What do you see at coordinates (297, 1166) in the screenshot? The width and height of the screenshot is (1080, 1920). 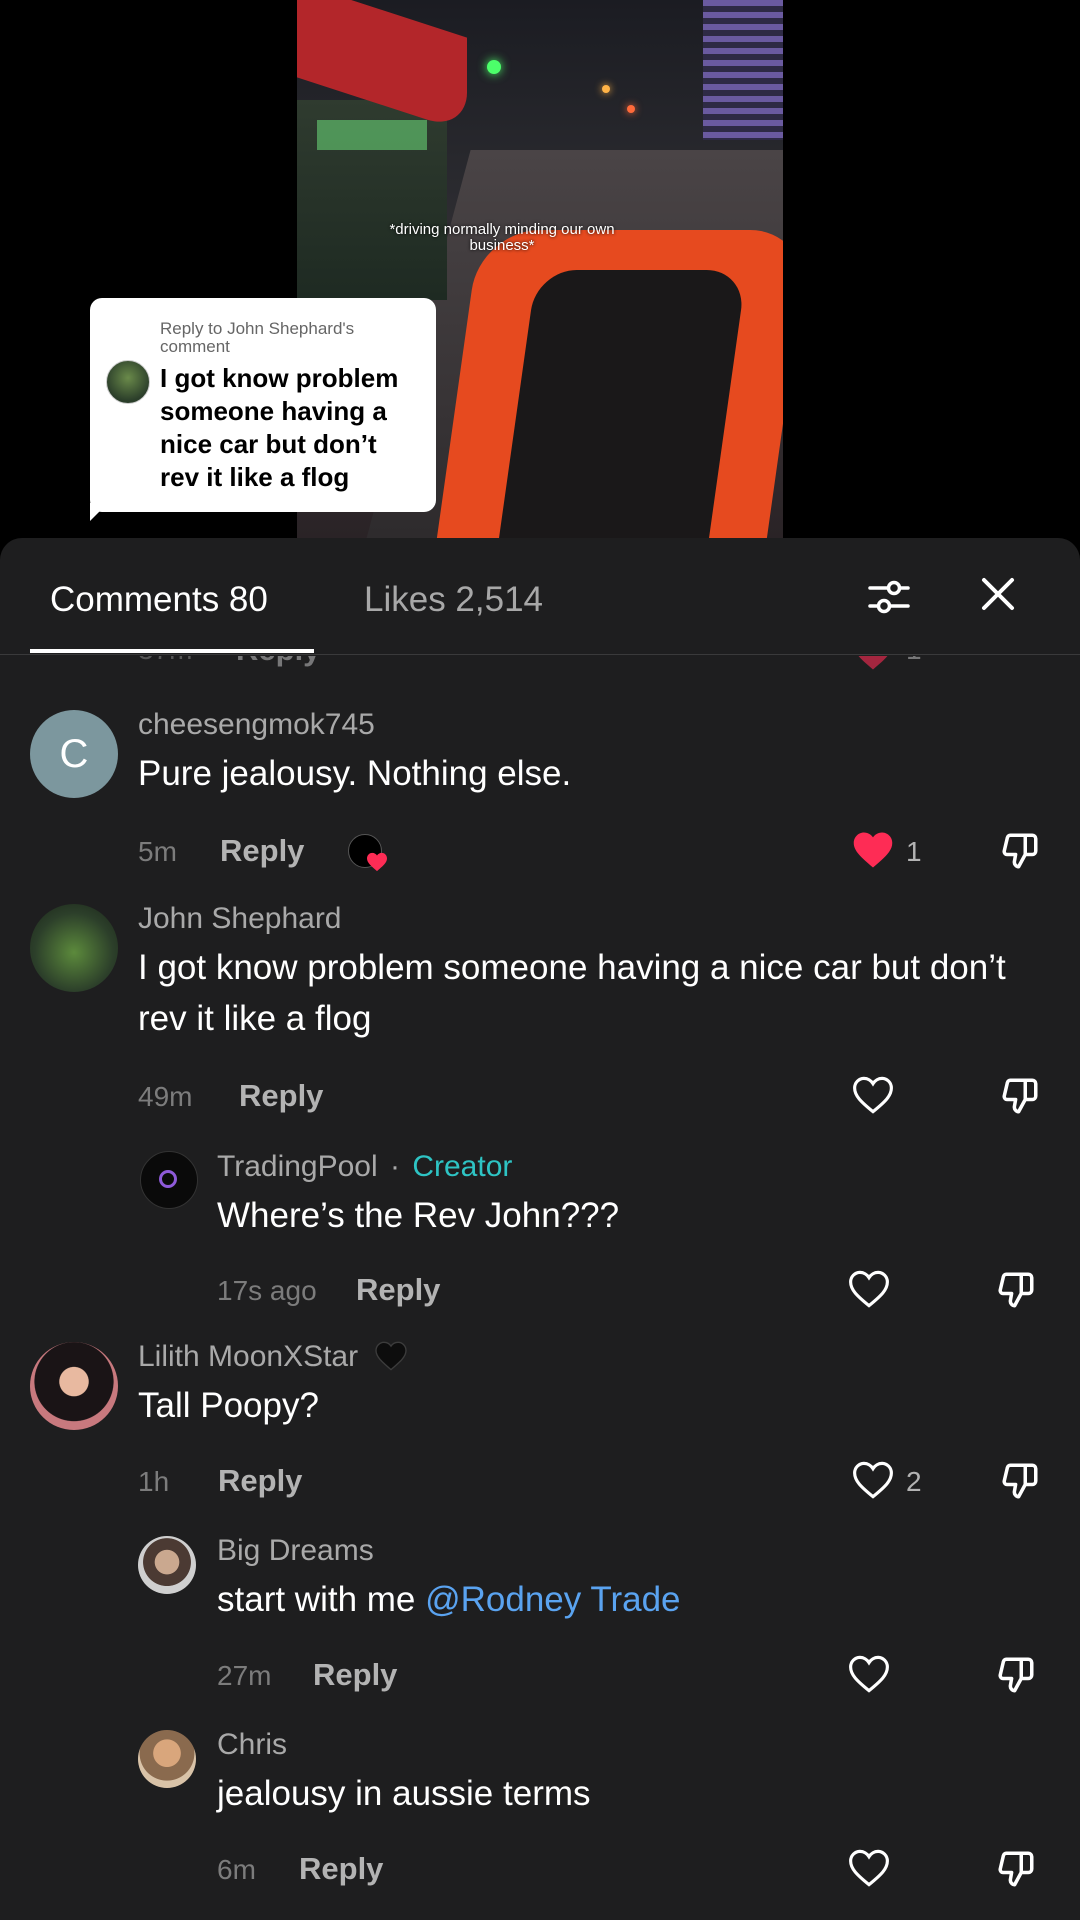 I see `username-text: TradingPool` at bounding box center [297, 1166].